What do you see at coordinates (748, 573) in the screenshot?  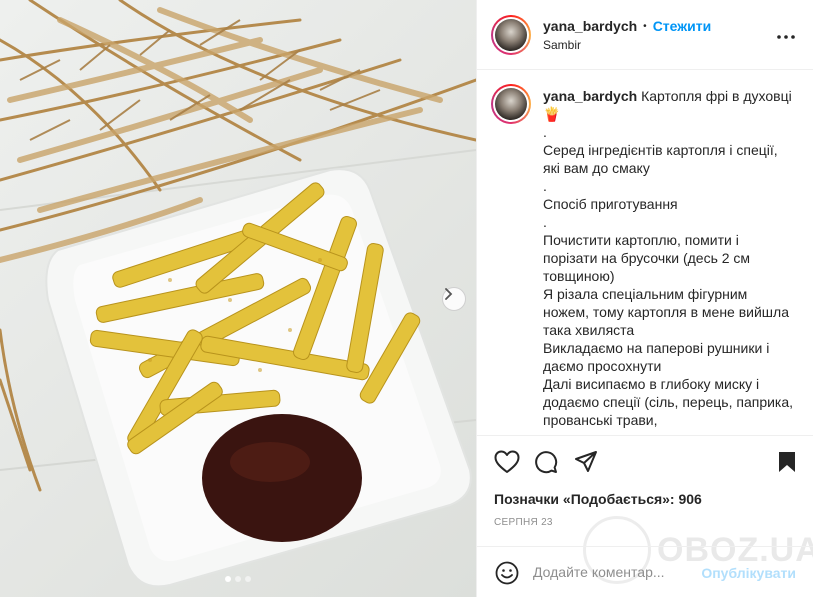 I see `publish-button: Опублікувати` at bounding box center [748, 573].